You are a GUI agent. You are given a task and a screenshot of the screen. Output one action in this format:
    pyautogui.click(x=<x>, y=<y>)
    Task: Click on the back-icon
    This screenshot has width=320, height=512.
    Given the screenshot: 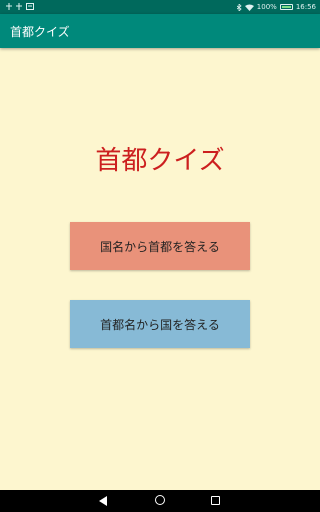 What is the action you would take?
    pyautogui.click(x=103, y=501)
    